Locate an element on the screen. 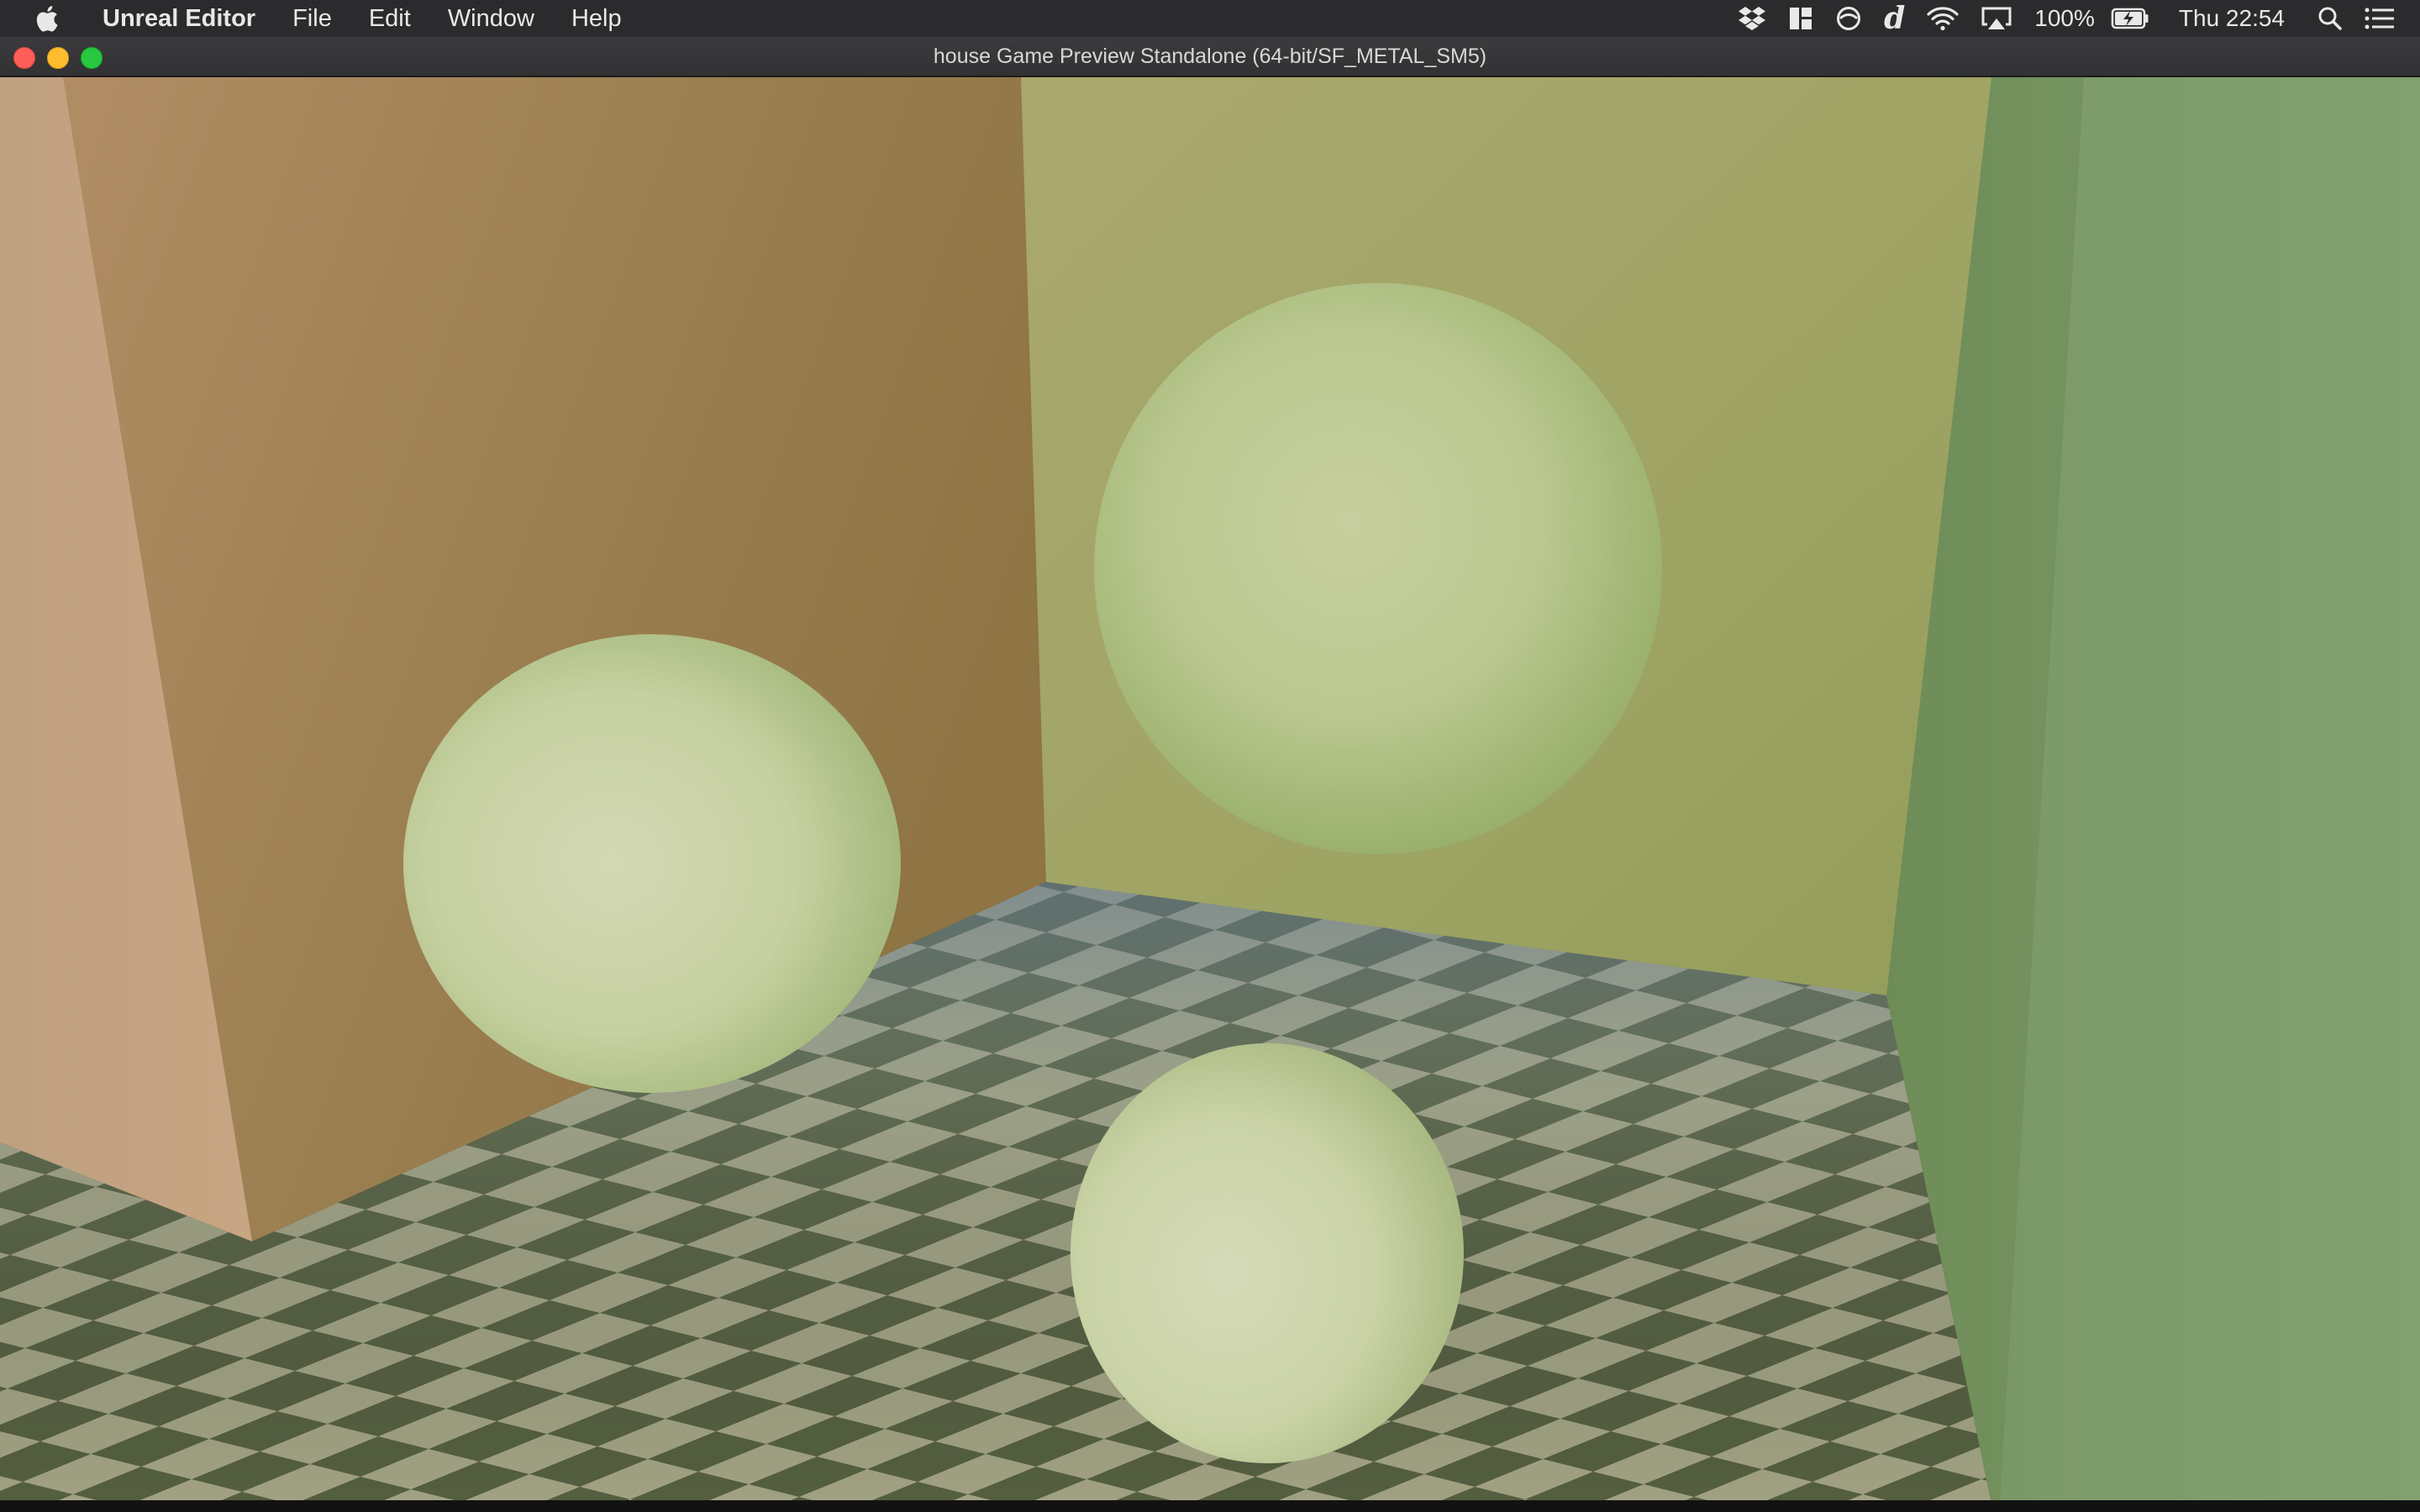  menu-window: Window is located at coordinates (491, 18).